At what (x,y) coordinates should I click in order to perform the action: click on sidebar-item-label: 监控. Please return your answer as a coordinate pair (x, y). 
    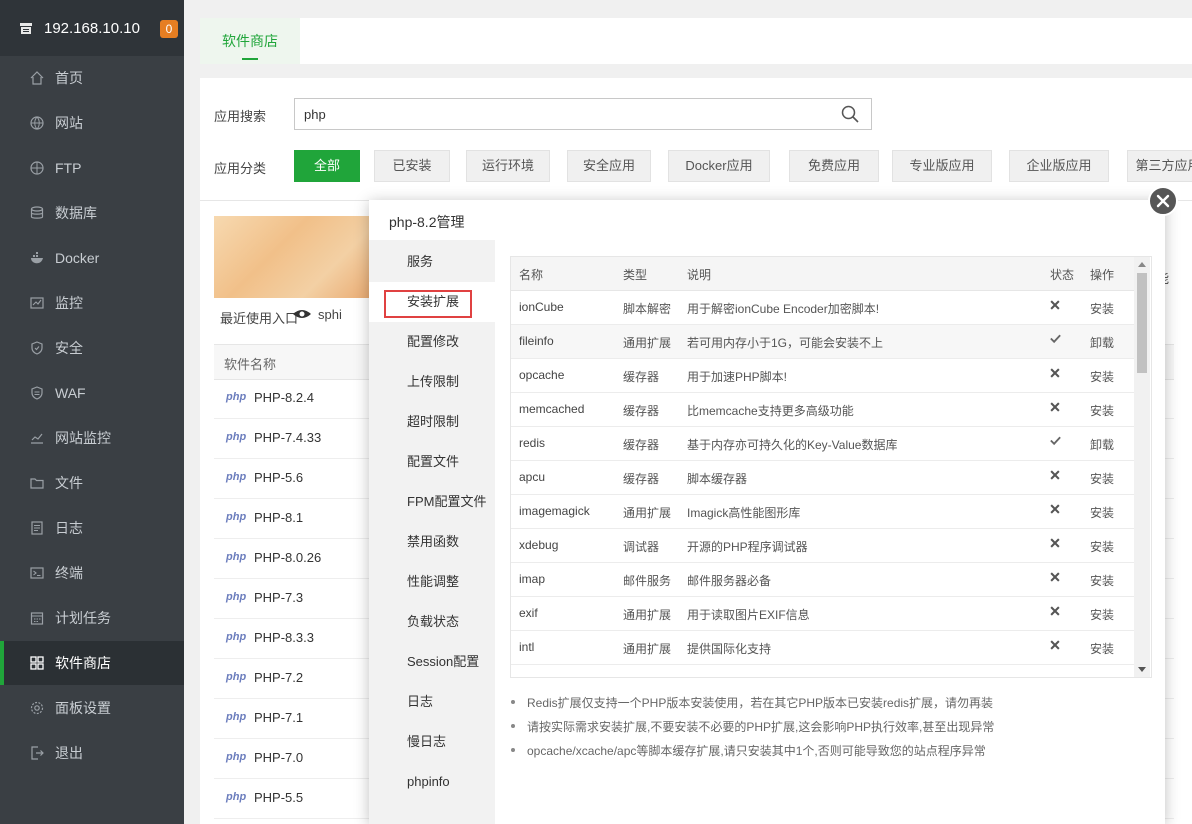
    Looking at the image, I should click on (69, 303).